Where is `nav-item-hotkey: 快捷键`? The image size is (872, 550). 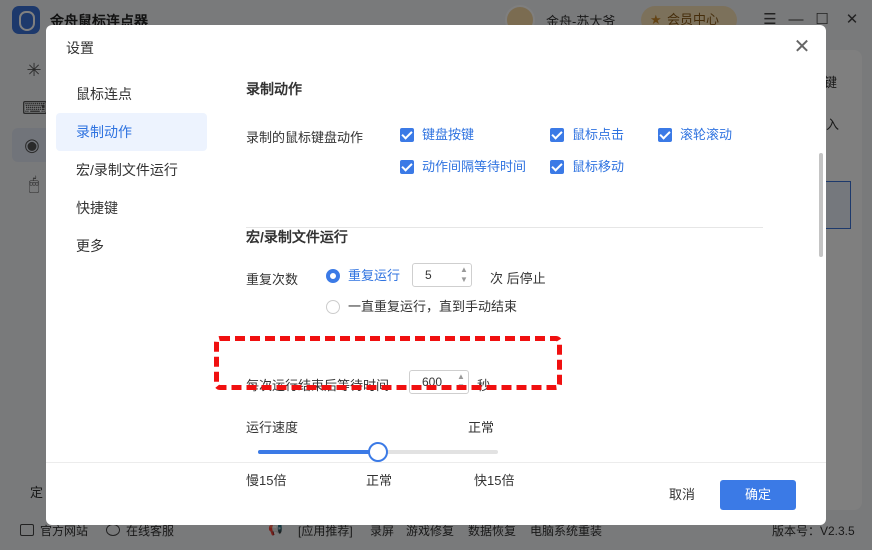 nav-item-hotkey: 快捷键 is located at coordinates (146, 208).